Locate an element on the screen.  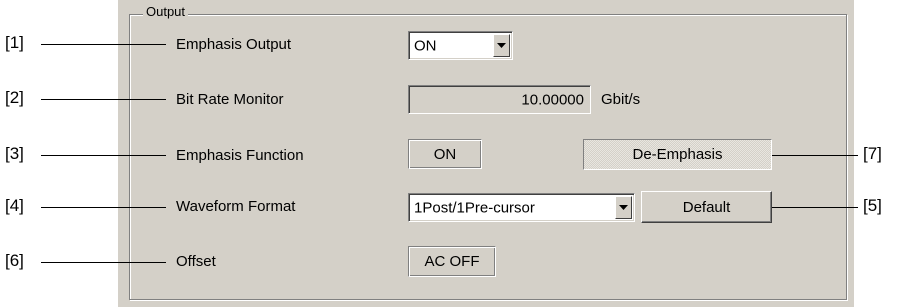
callout-2: [2] is located at coordinates (14, 97).